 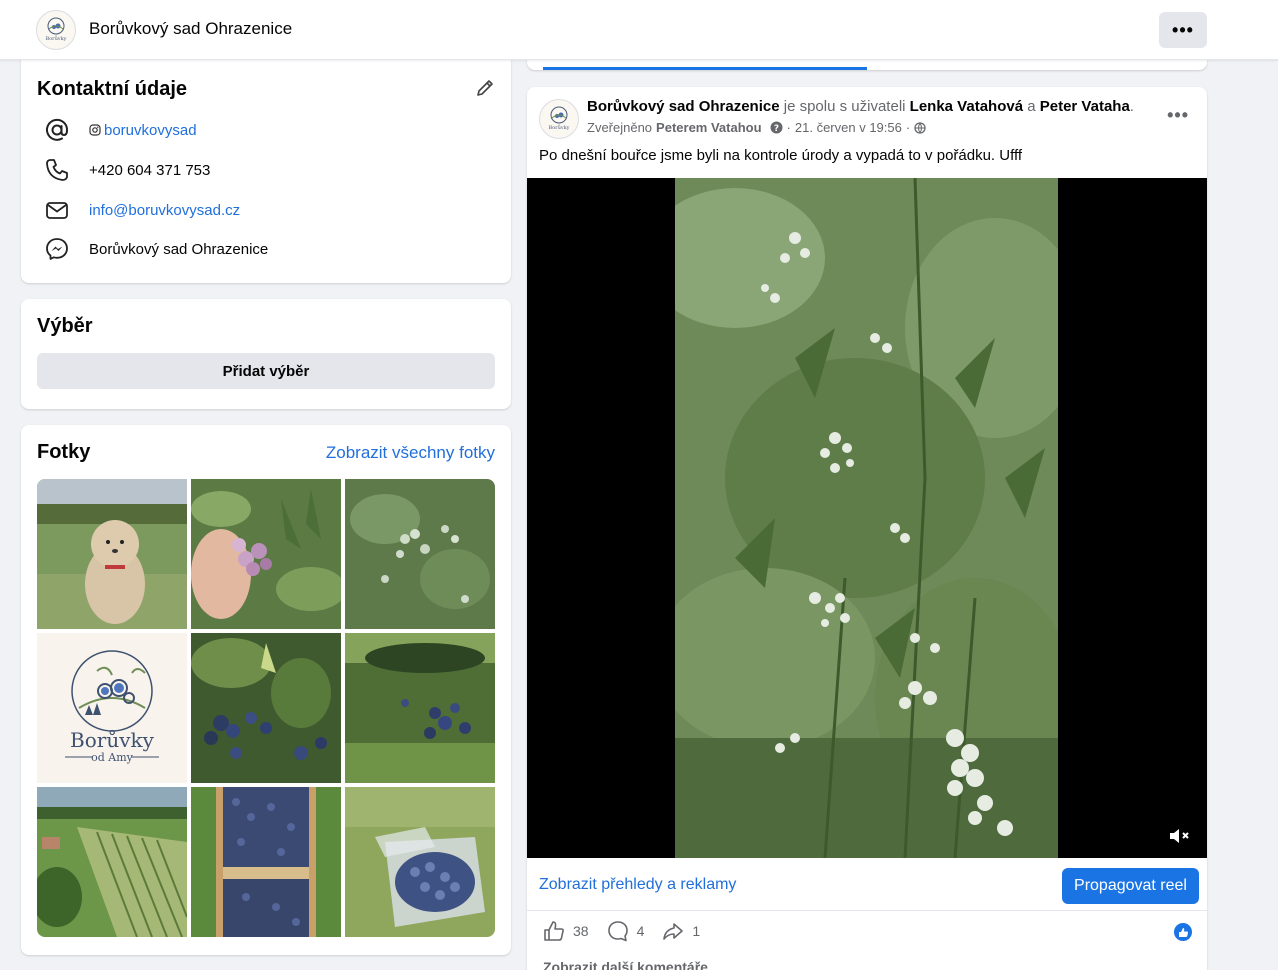 I want to click on contact-phone-row: +420 604 371 753, so click(x=126, y=170).